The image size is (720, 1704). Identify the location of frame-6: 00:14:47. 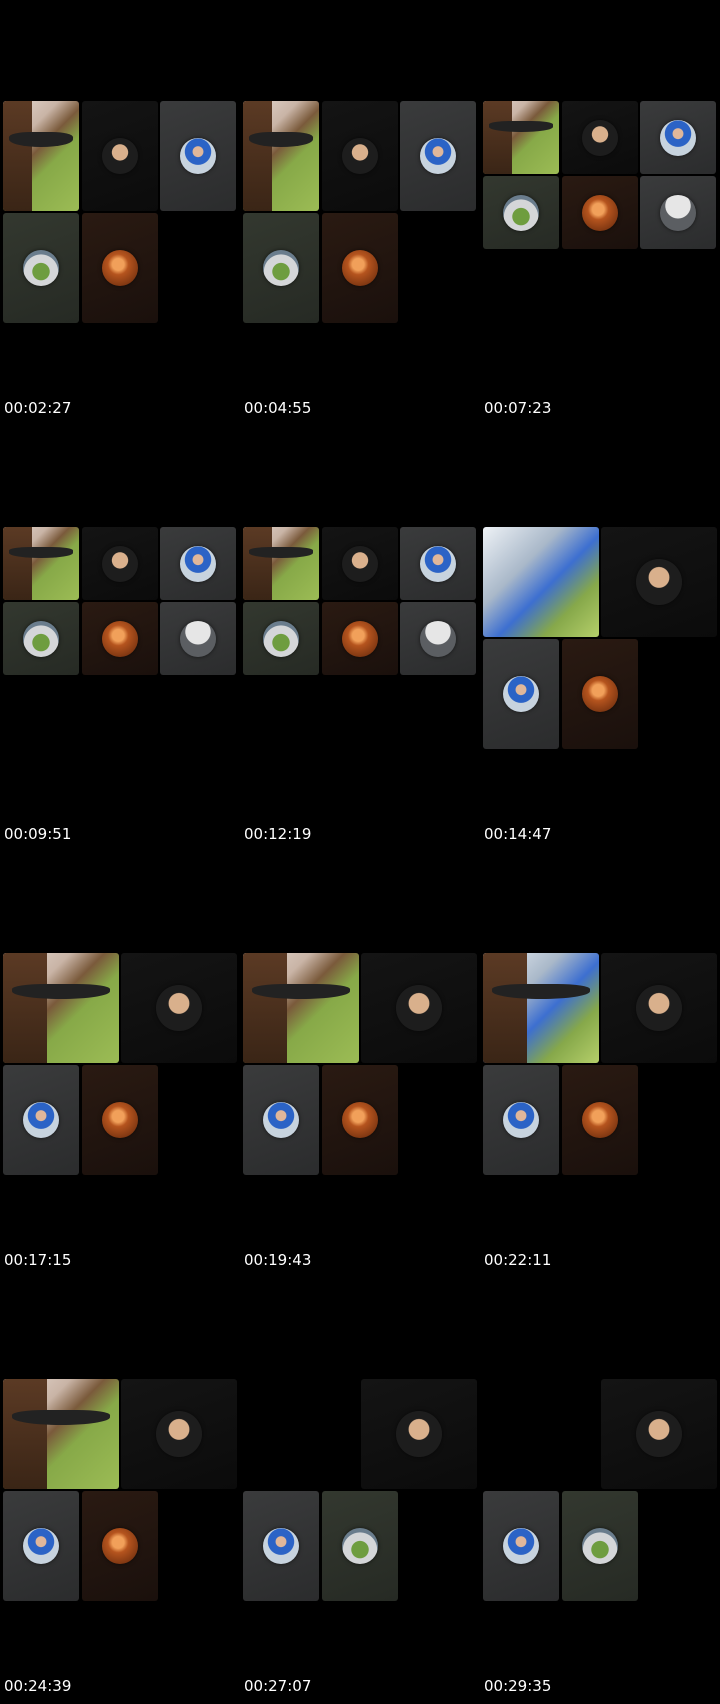
(600, 639).